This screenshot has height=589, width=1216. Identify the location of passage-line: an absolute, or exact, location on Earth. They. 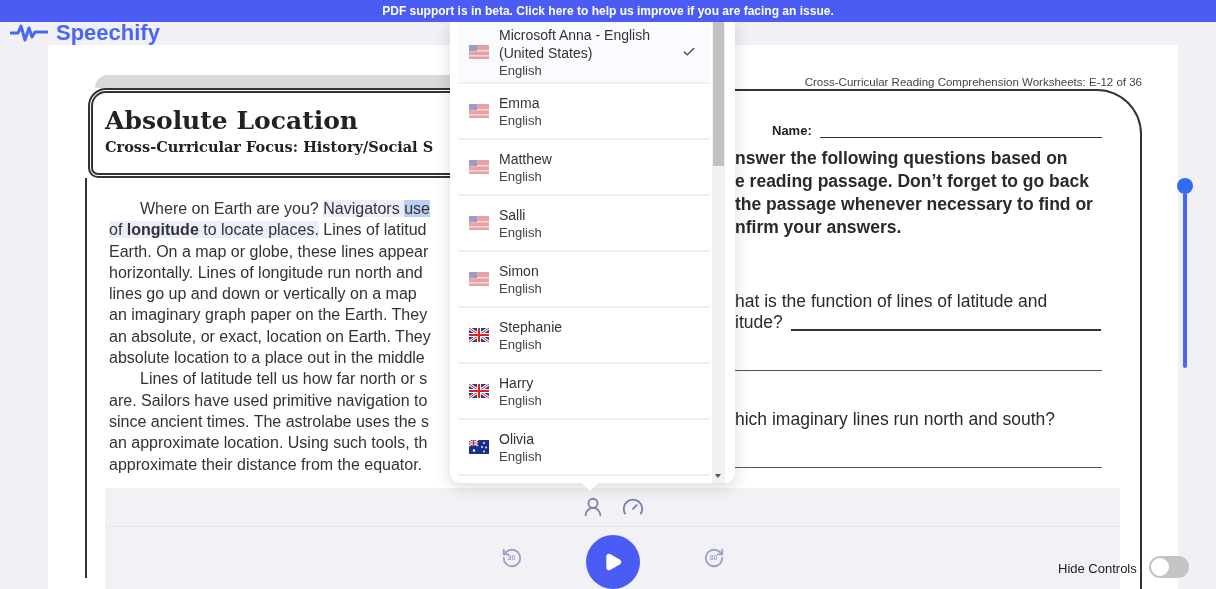
(270, 336).